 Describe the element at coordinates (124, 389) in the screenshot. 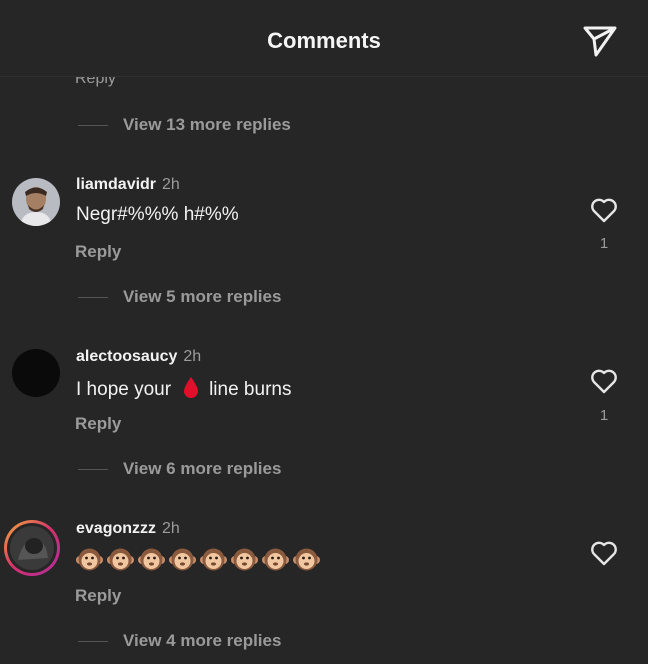

I see `comment-text-part: I hope your` at that location.